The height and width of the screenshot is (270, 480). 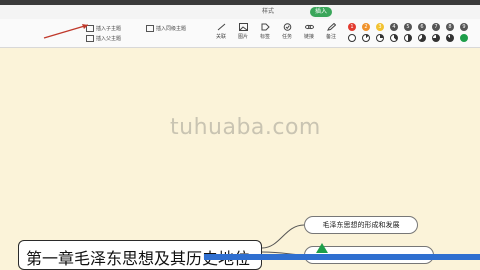 I want to click on subtopic-node: 毛泽东思想的形成和发展, so click(x=361, y=225).